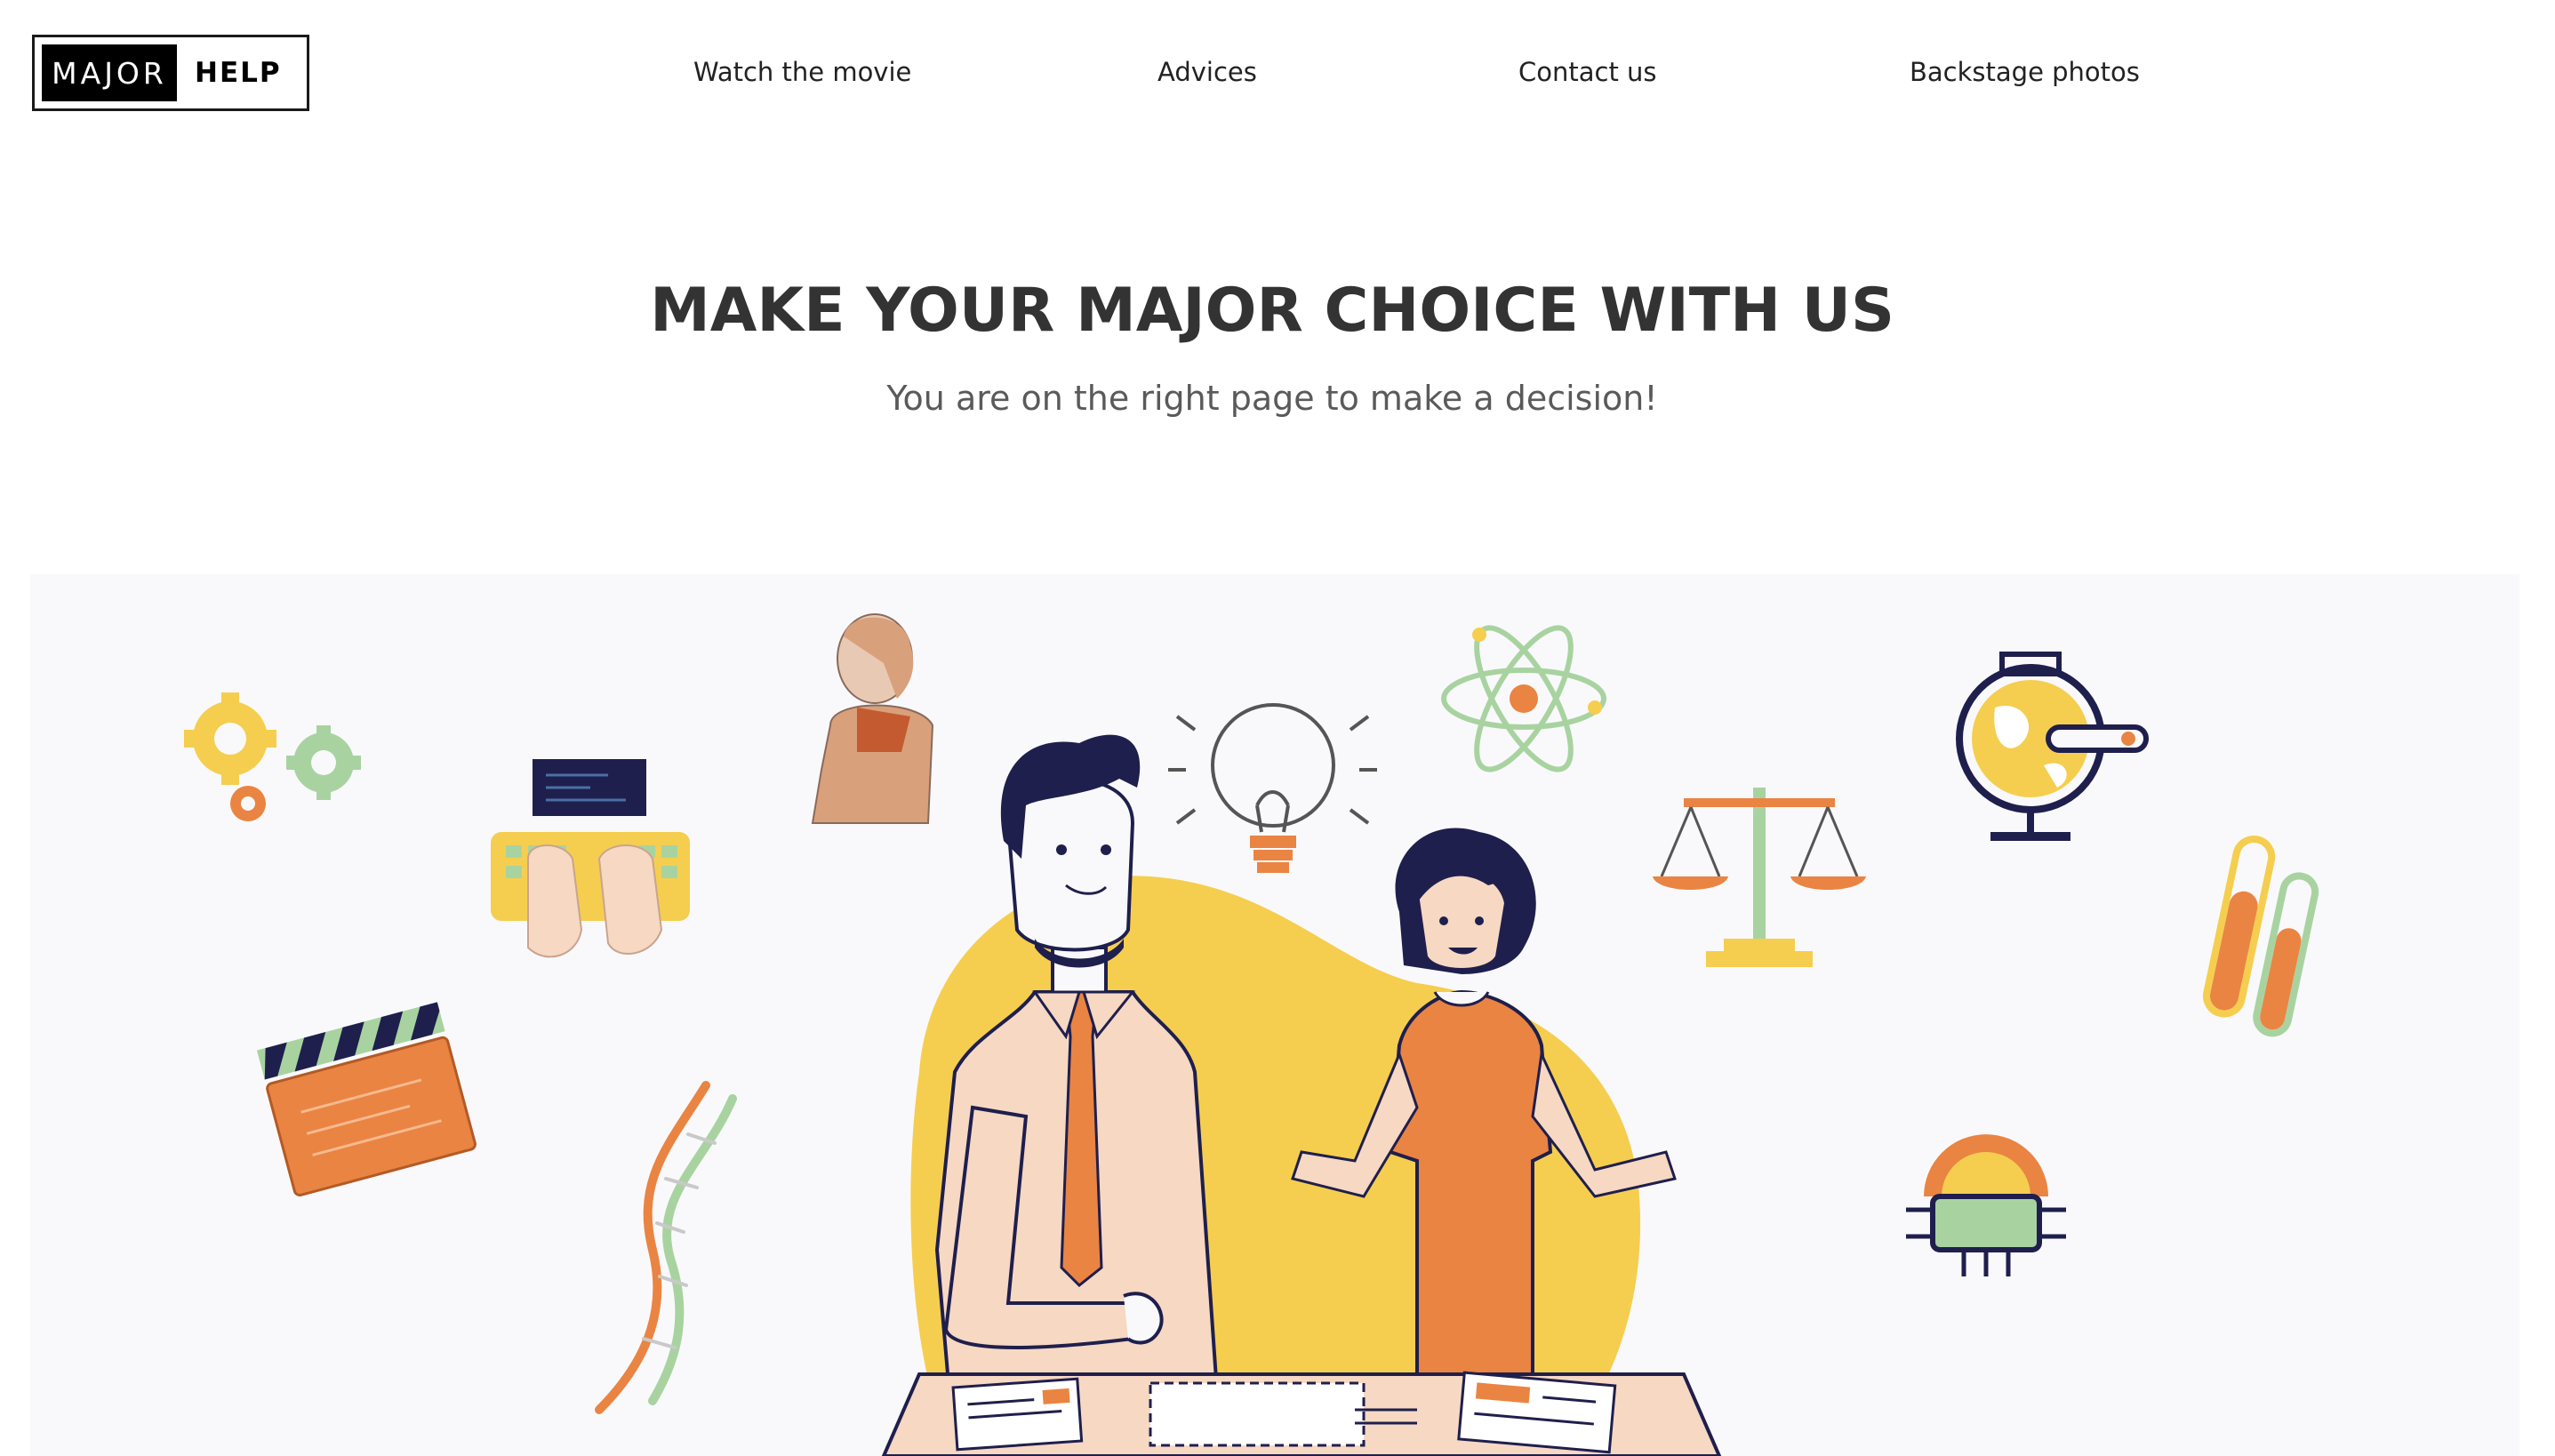 The image size is (2555, 1456). What do you see at coordinates (1759, 877) in the screenshot?
I see `scales-icon` at bounding box center [1759, 877].